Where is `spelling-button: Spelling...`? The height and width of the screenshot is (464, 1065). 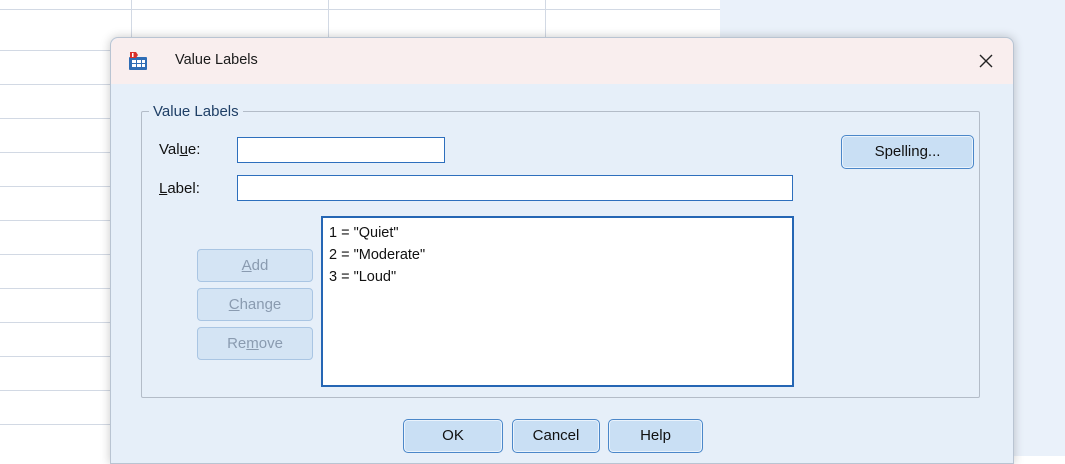 spelling-button: Spelling... is located at coordinates (907, 152).